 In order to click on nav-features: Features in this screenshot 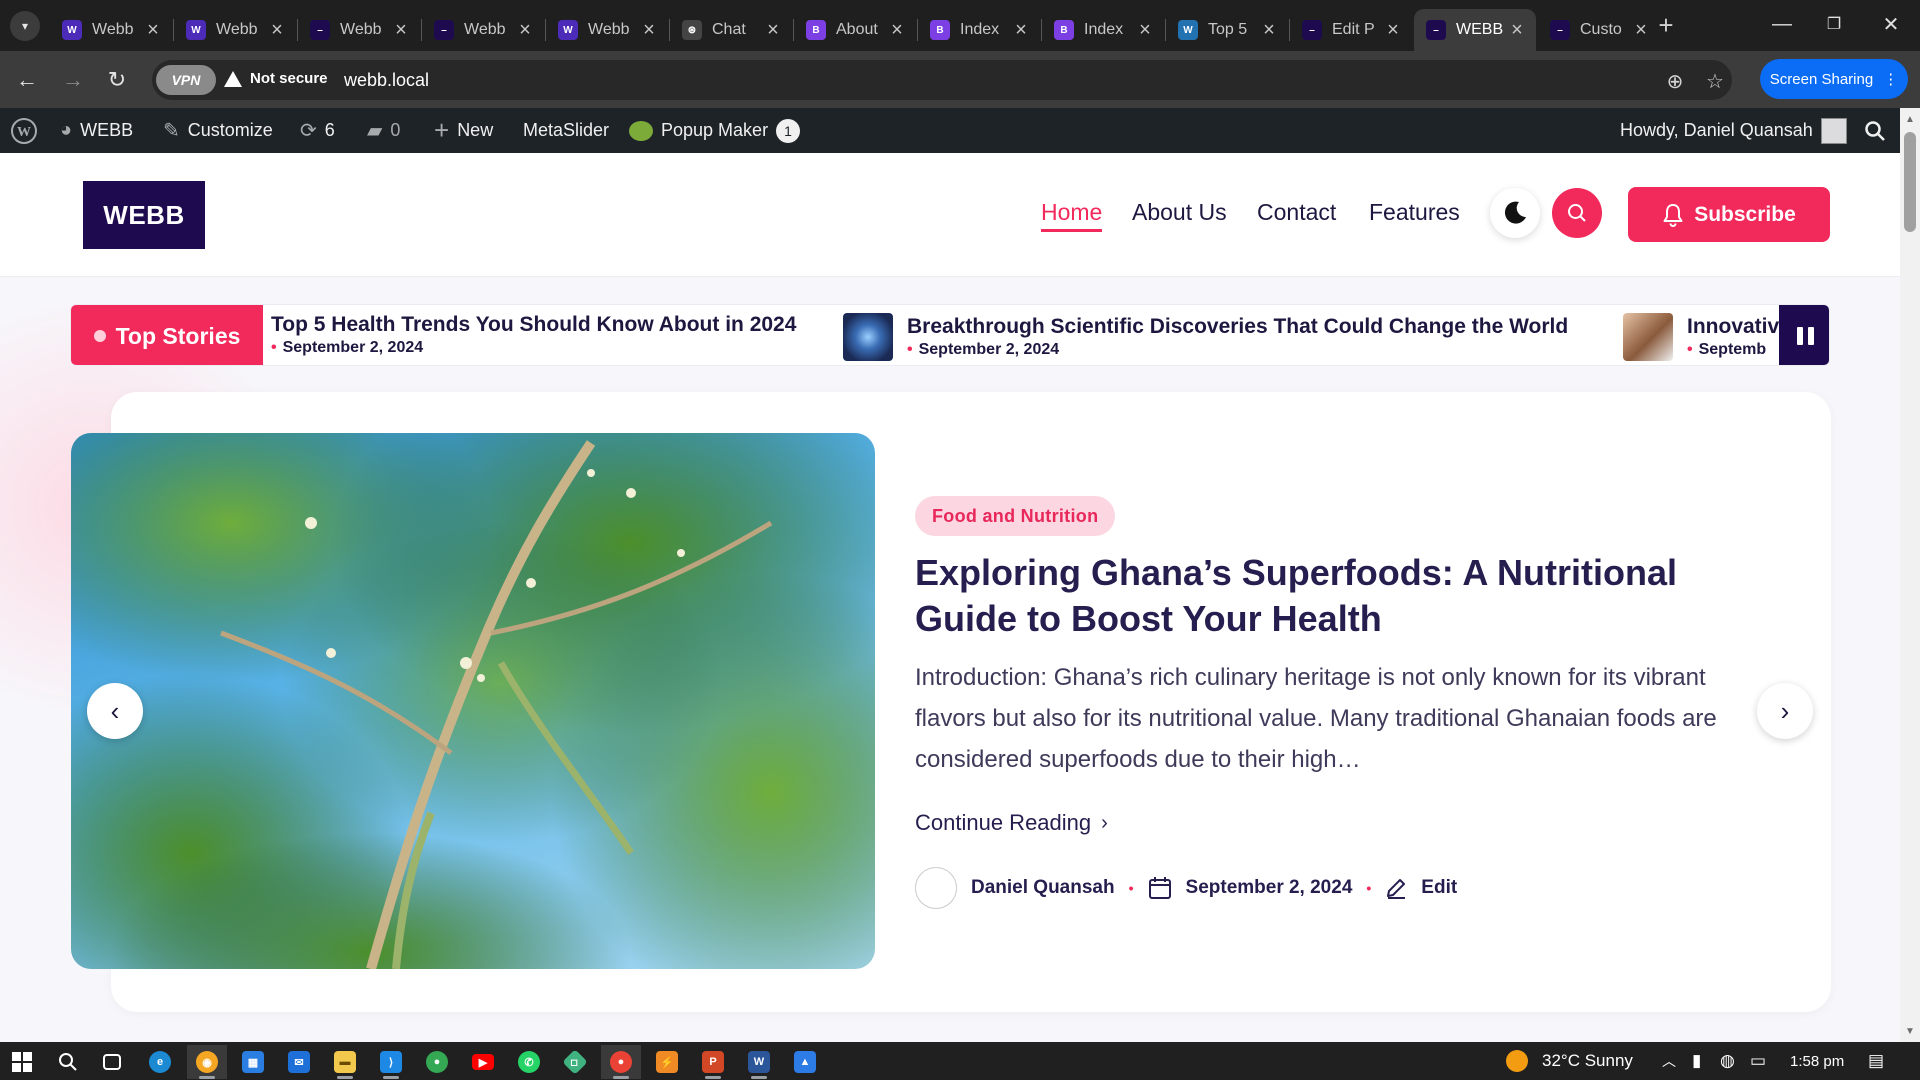, I will do `click(1414, 212)`.